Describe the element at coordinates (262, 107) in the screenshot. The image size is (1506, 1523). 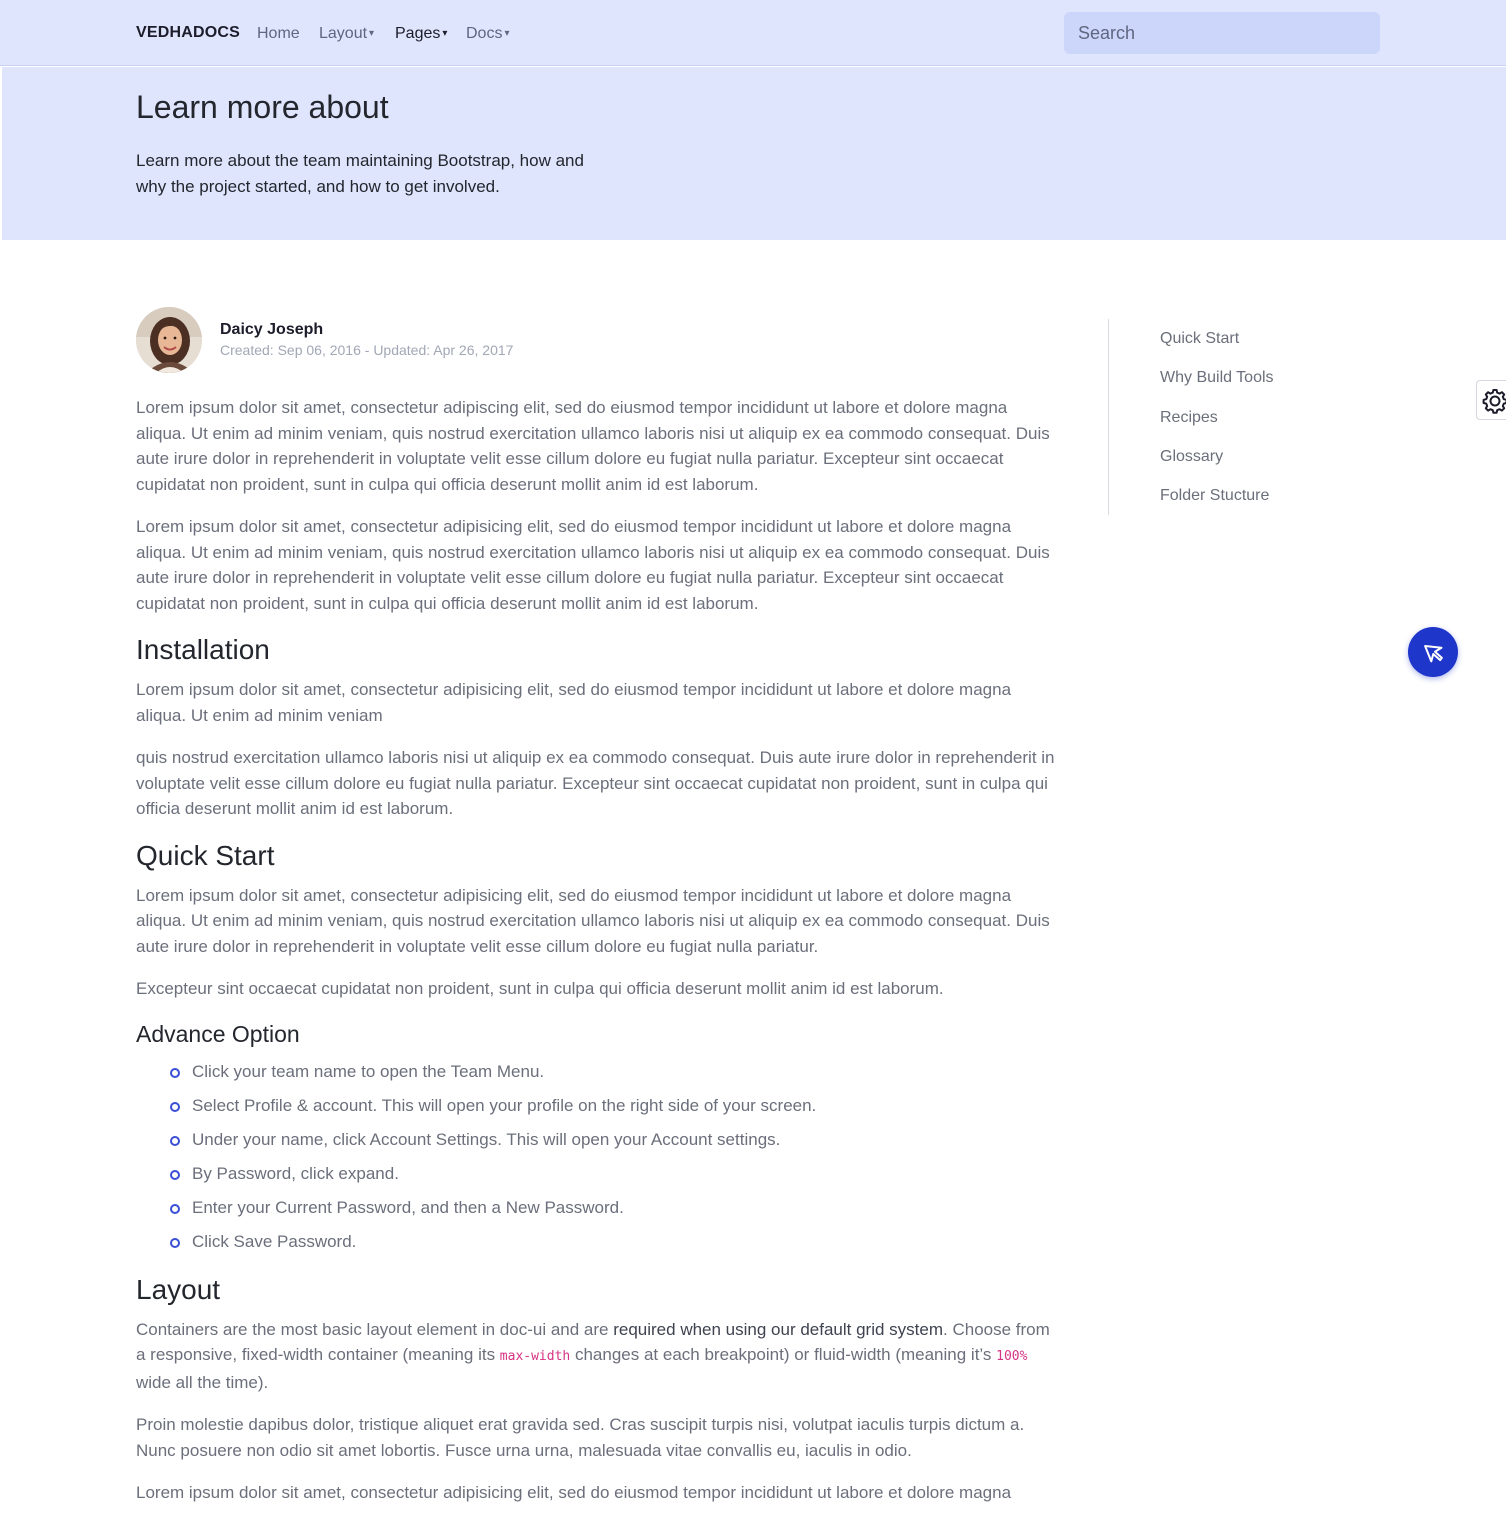
I see `page-title: Learn more about` at that location.